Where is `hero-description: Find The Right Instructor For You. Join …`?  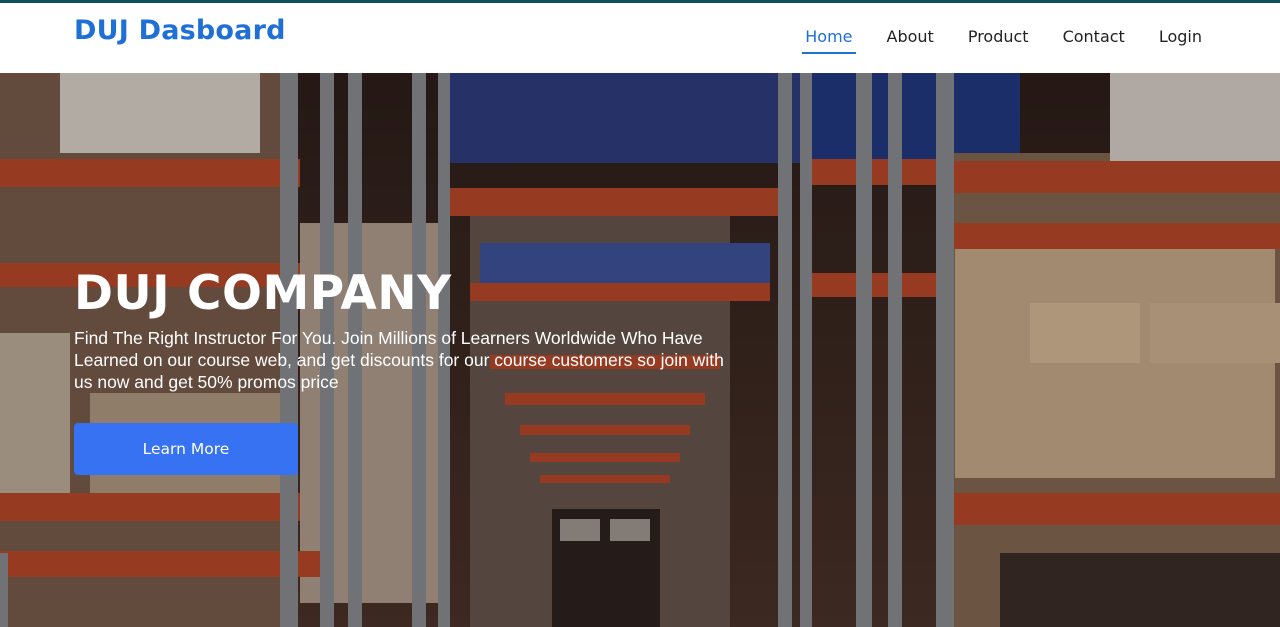 hero-description: Find The Right Instructor For You. Join … is located at coordinates (399, 360).